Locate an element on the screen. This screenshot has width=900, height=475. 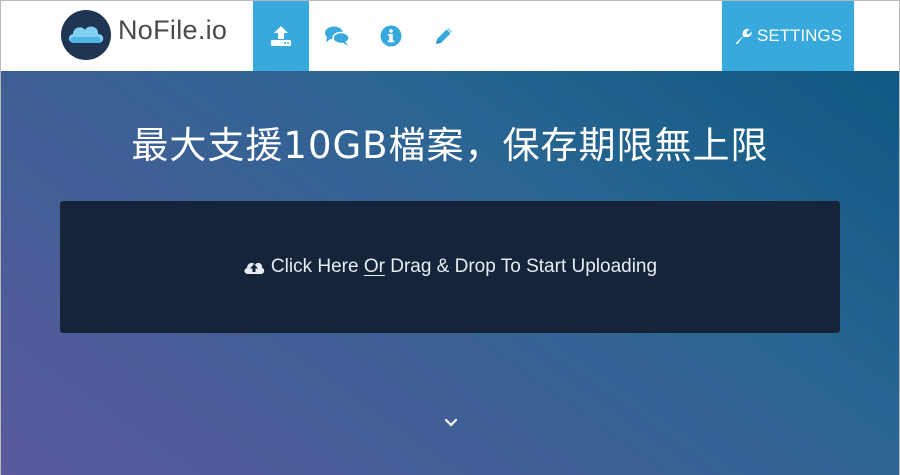
settings-label: SETTINGS is located at coordinates (799, 35).